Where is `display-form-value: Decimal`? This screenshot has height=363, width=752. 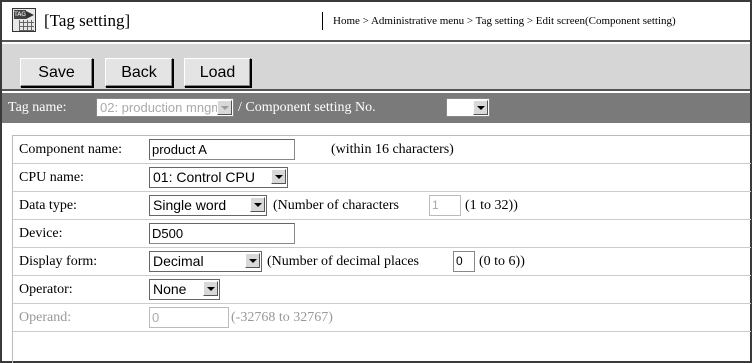 display-form-value: Decimal is located at coordinates (178, 261).